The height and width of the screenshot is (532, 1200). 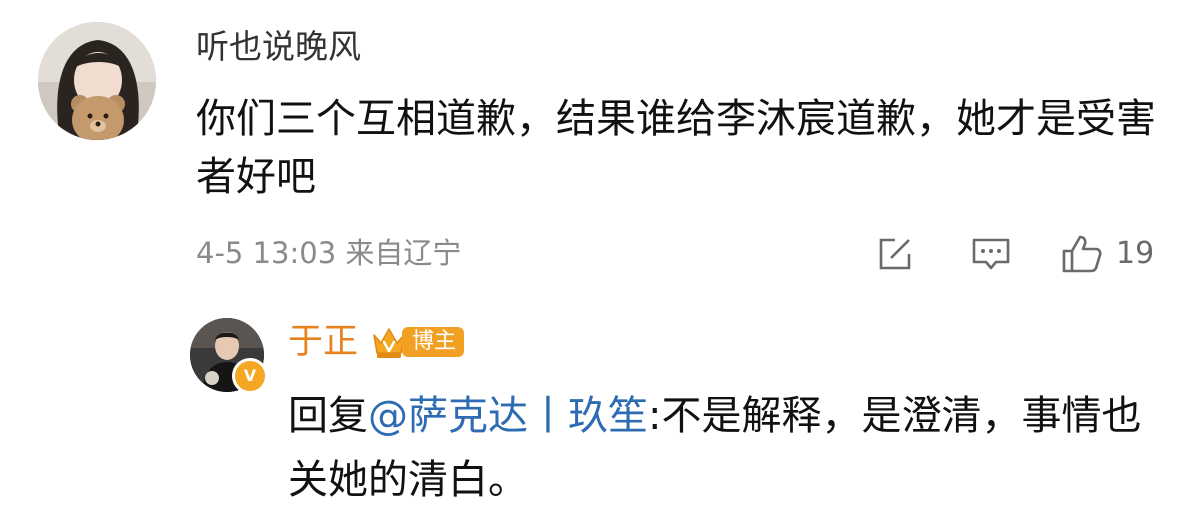 What do you see at coordinates (1107, 254) in the screenshot?
I see `like-button: 19` at bounding box center [1107, 254].